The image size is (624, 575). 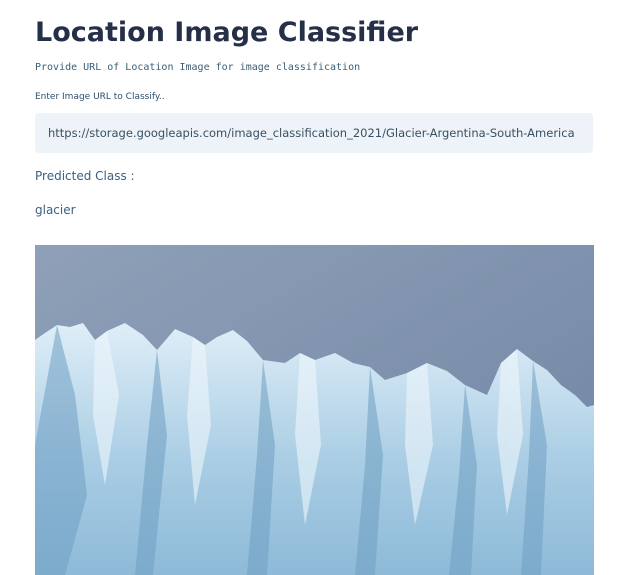 I want to click on page-title: Location Image Classifier, so click(x=227, y=32).